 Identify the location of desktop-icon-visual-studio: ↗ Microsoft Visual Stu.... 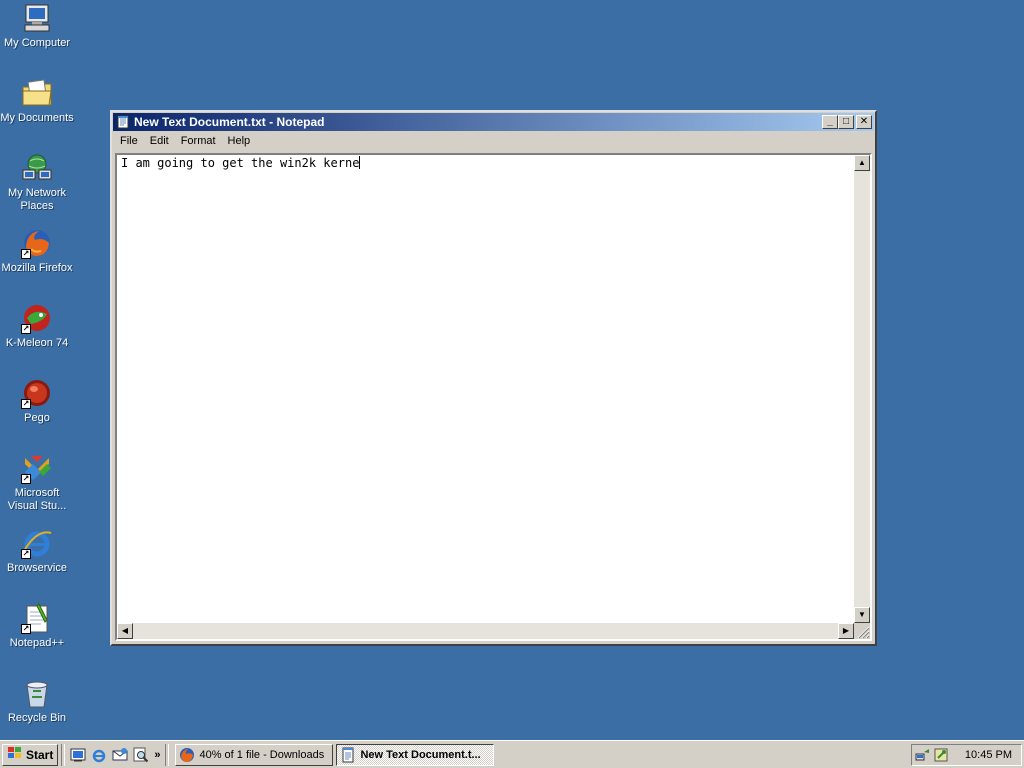
(37, 482).